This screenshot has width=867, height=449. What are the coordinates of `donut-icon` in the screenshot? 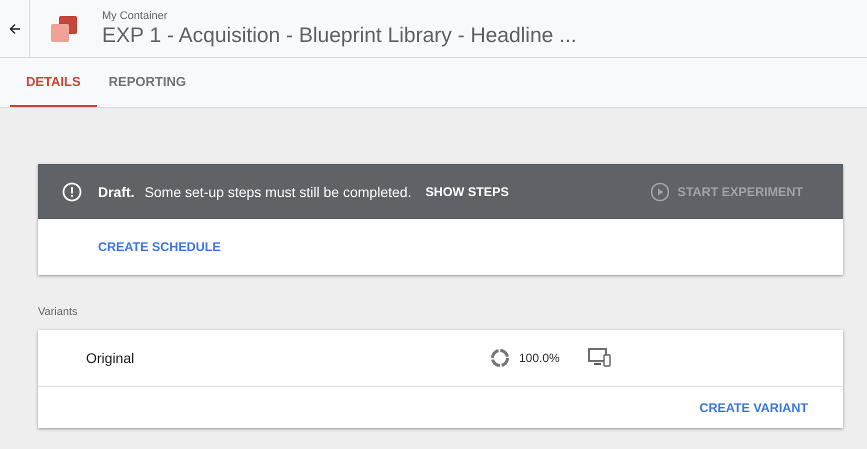 It's located at (500, 358).